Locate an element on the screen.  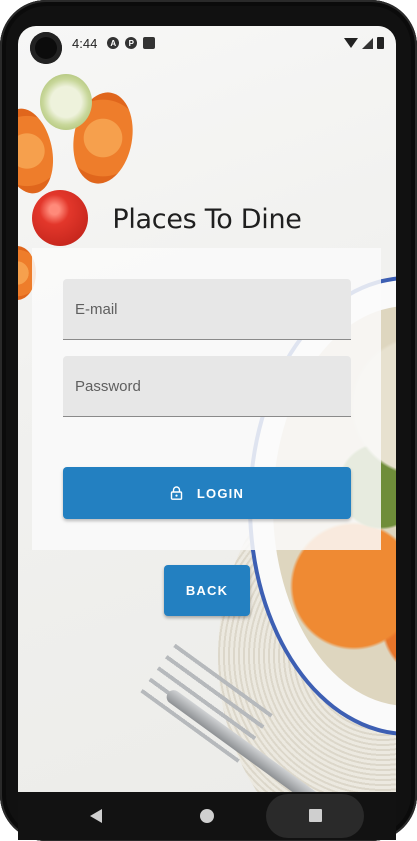
password-field is located at coordinates (207, 386).